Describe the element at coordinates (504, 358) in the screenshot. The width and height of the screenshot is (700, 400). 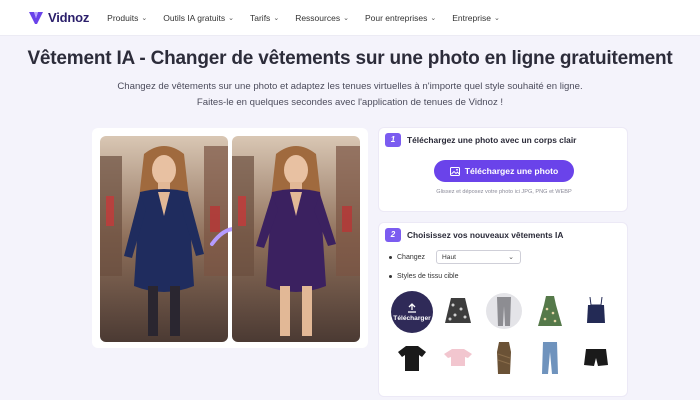
I see `garment-brown-bodycon-dress` at that location.